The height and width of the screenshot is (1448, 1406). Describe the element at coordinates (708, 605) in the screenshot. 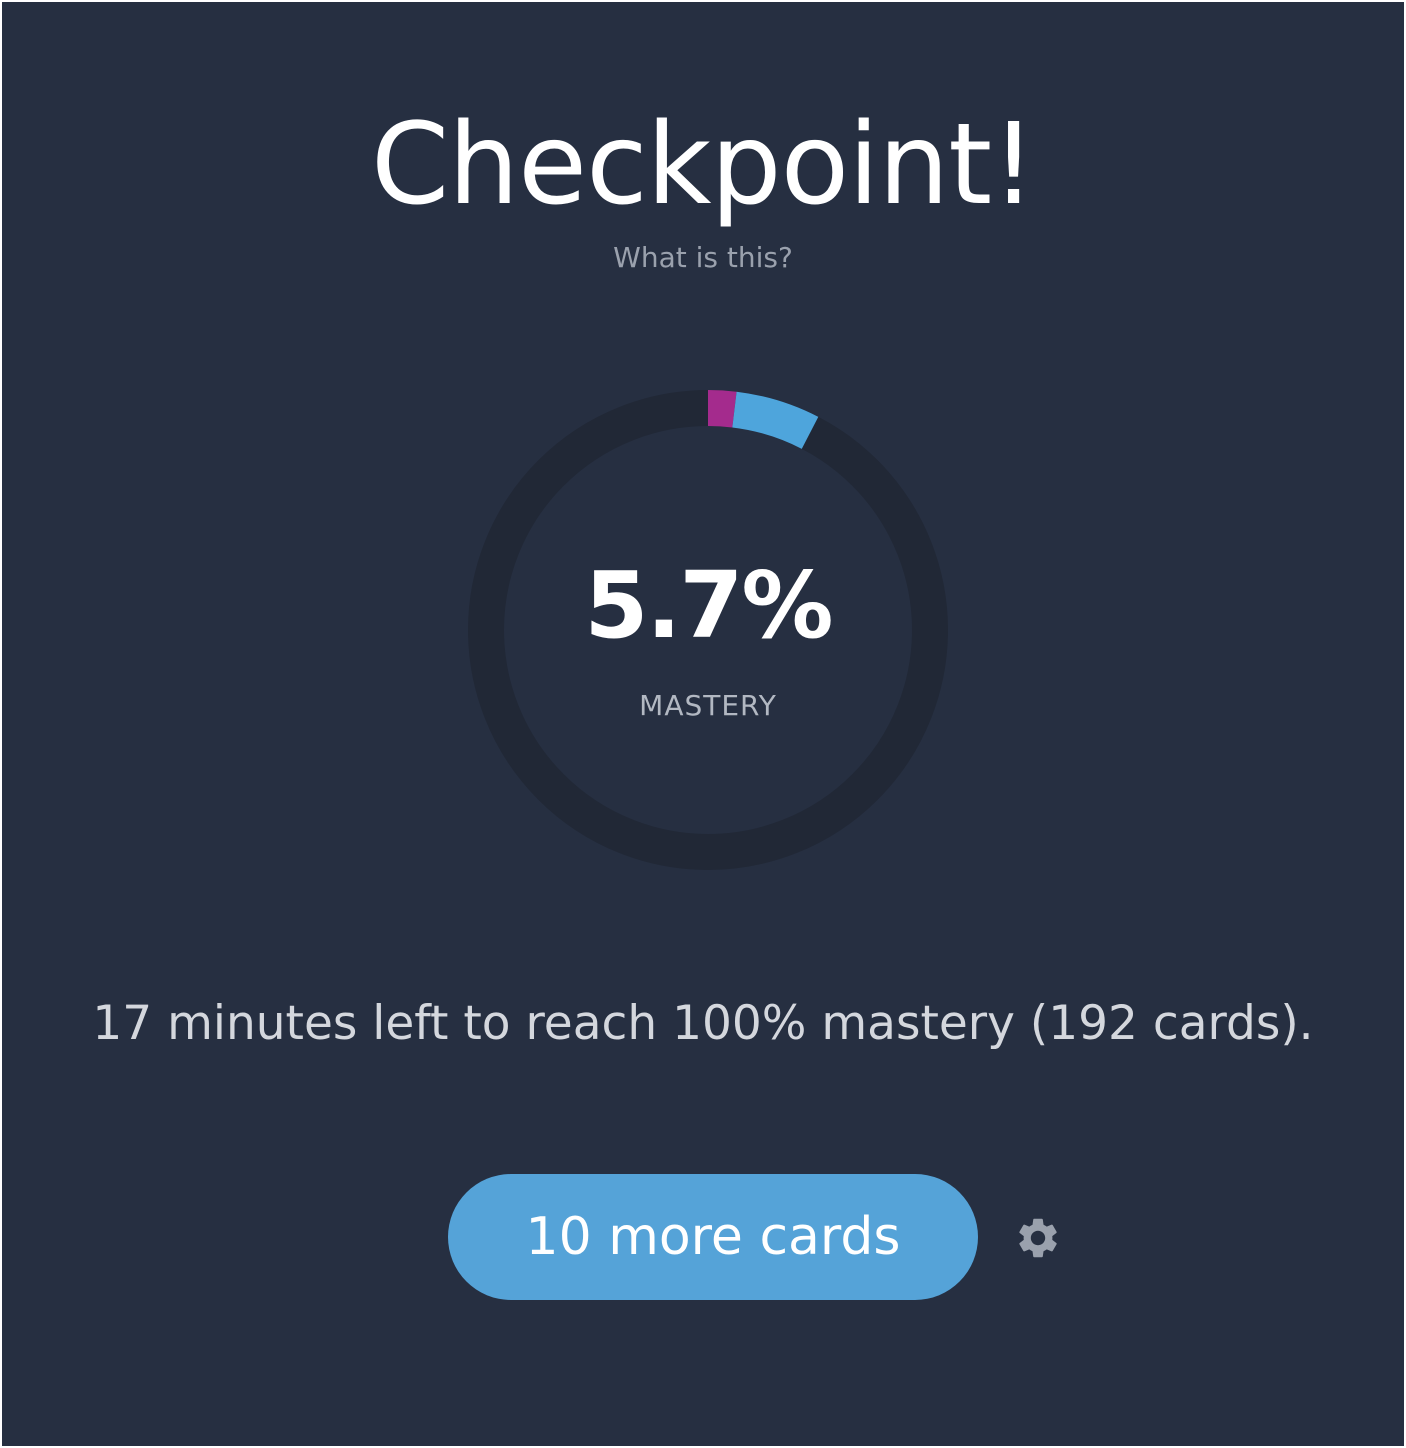

I see `mastery-percent: 5.7%` at that location.